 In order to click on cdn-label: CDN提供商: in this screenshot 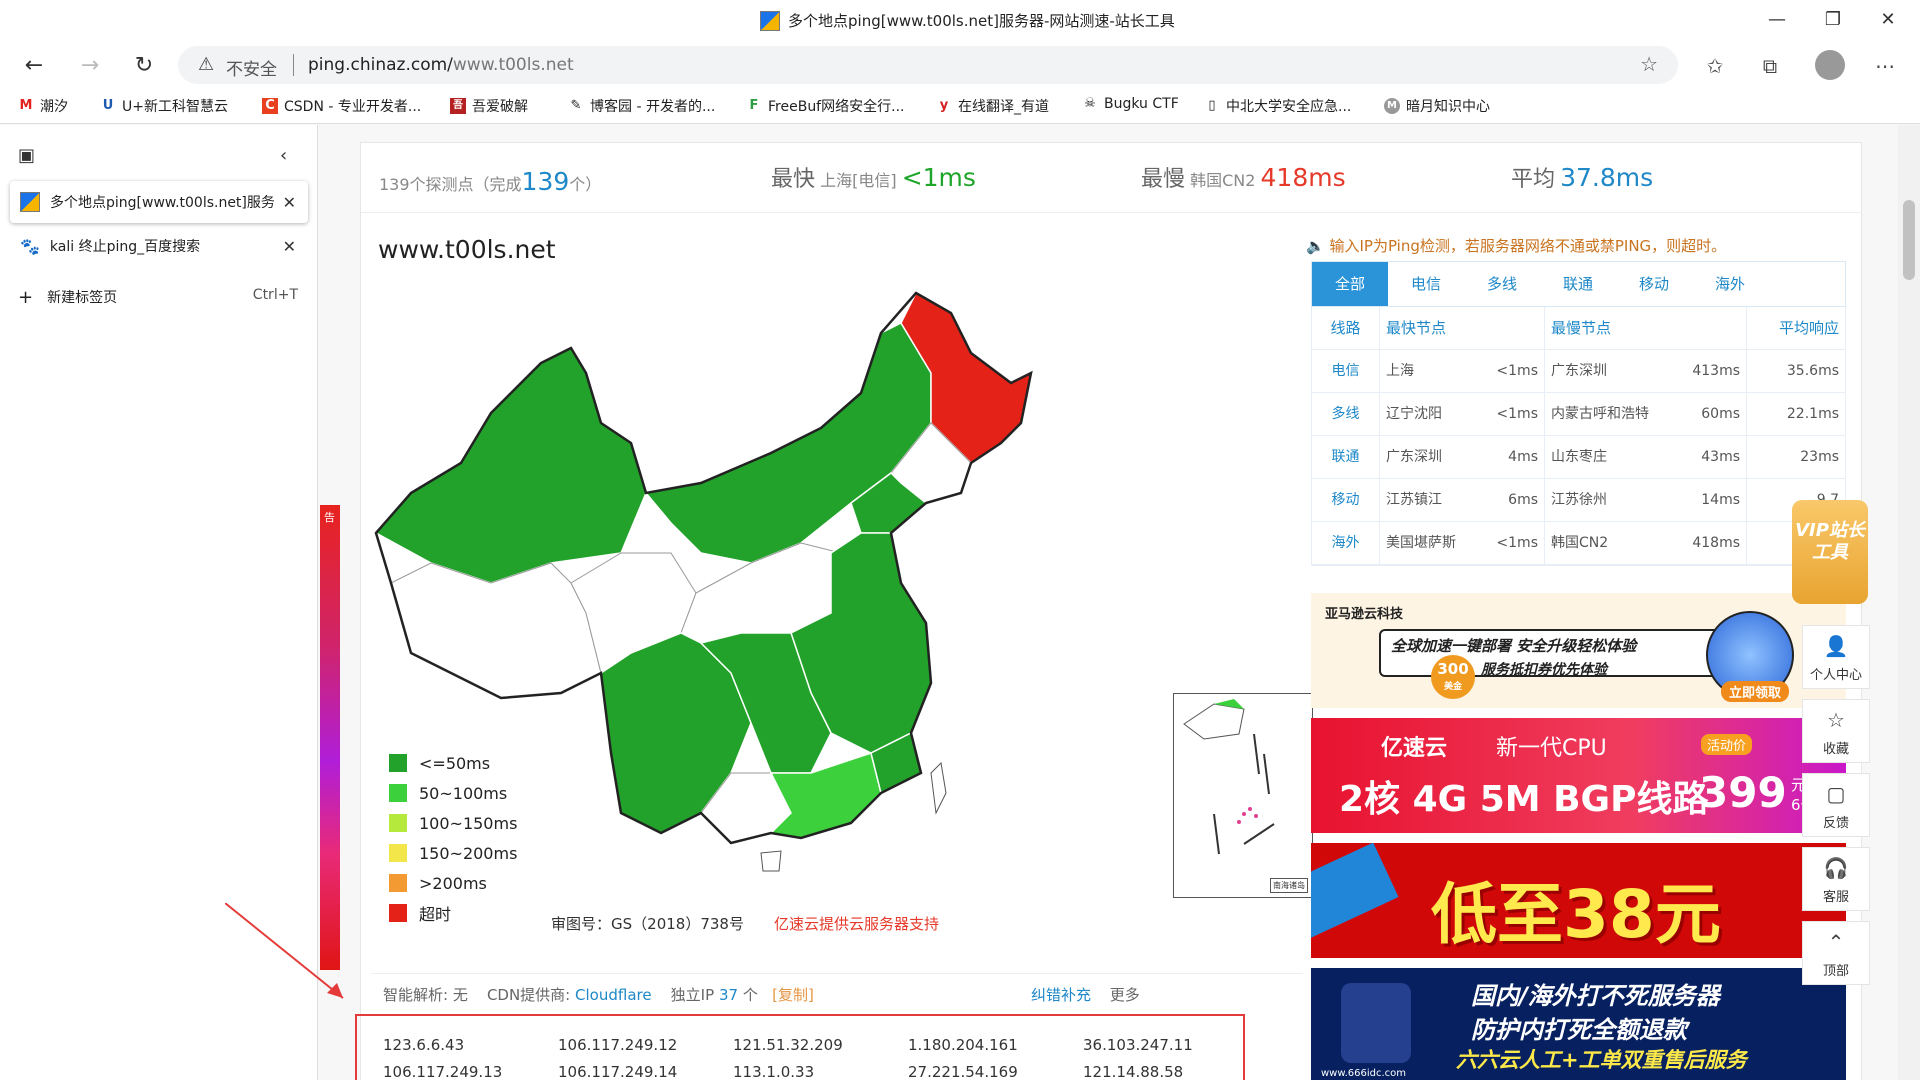, I will do `click(528, 995)`.